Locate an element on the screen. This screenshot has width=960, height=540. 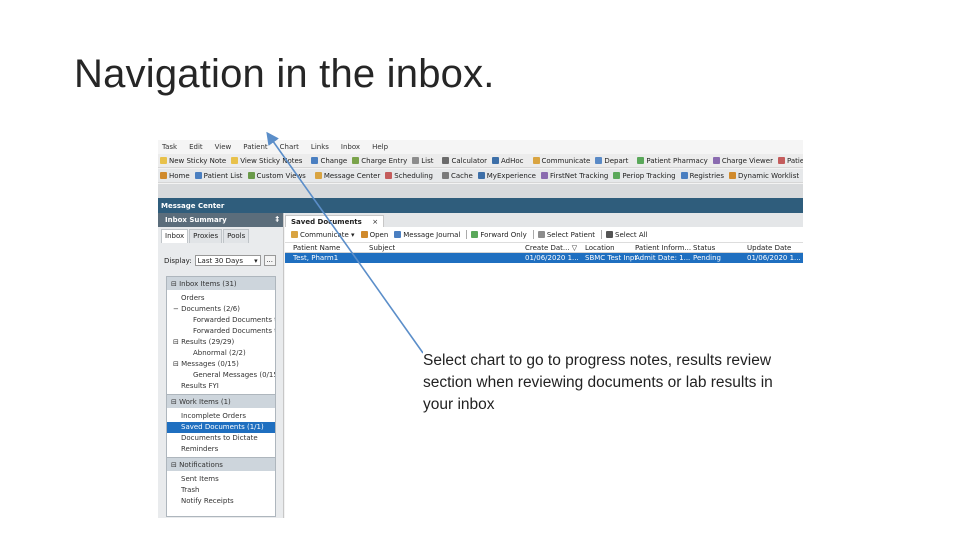
list-item: Reminders is located at coordinates (221, 449).